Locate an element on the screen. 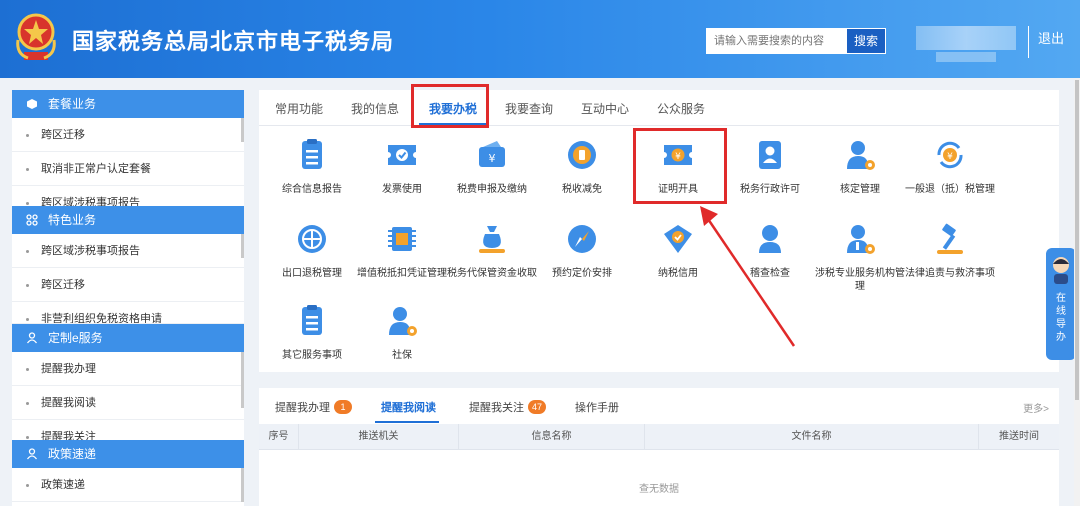 This screenshot has height=506, width=1080. logout-link: 退出 is located at coordinates (1051, 37).